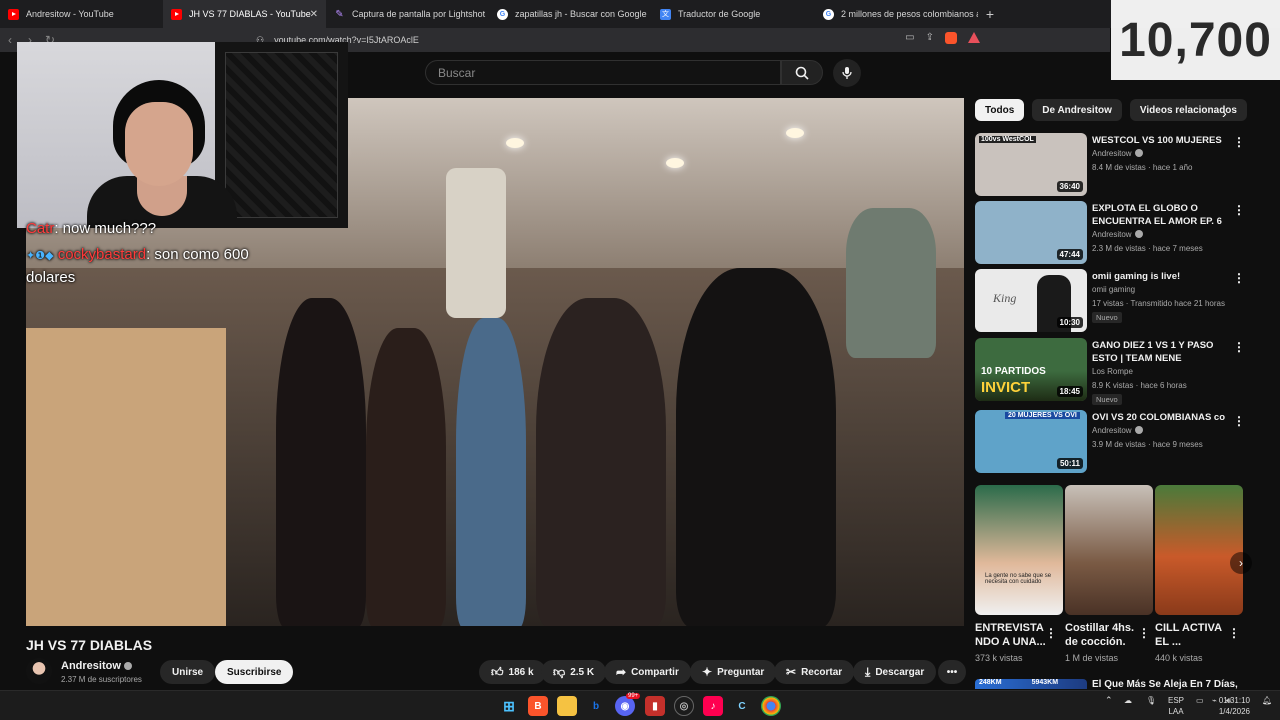 This screenshot has width=1280, height=720. What do you see at coordinates (127, 666) in the screenshot?
I see `verified-icon` at bounding box center [127, 666].